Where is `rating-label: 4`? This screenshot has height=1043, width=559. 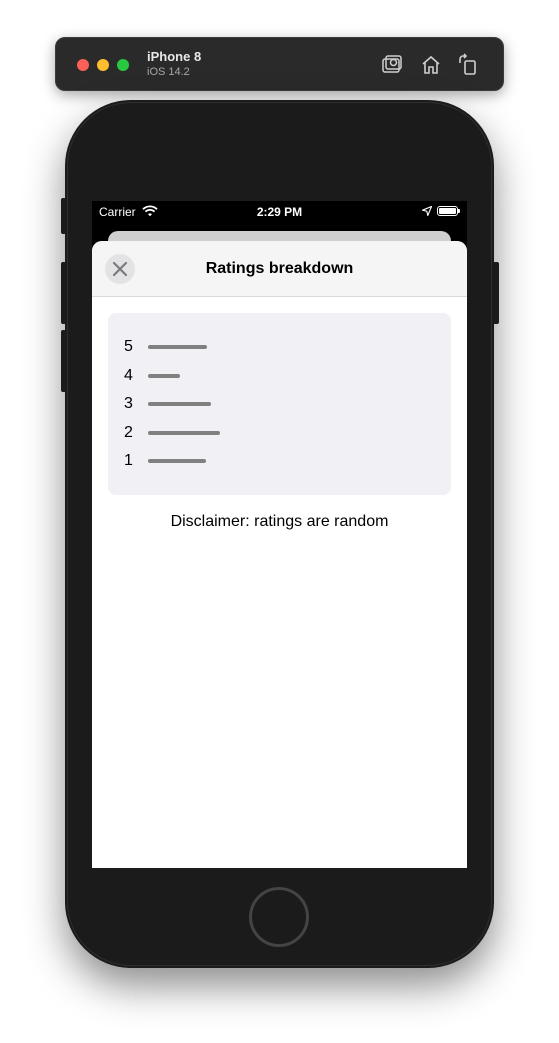
rating-label: 4 is located at coordinates (128, 375).